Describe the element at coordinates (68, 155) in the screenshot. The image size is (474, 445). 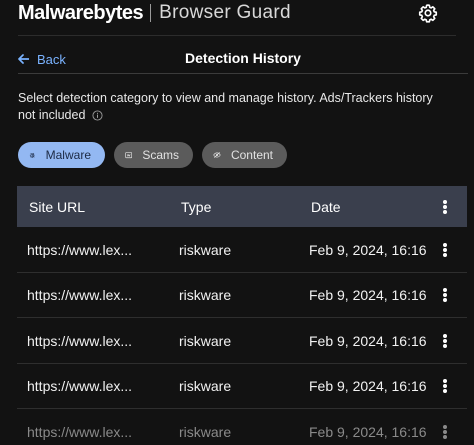
I see `filter-malware-label: Malware` at that location.